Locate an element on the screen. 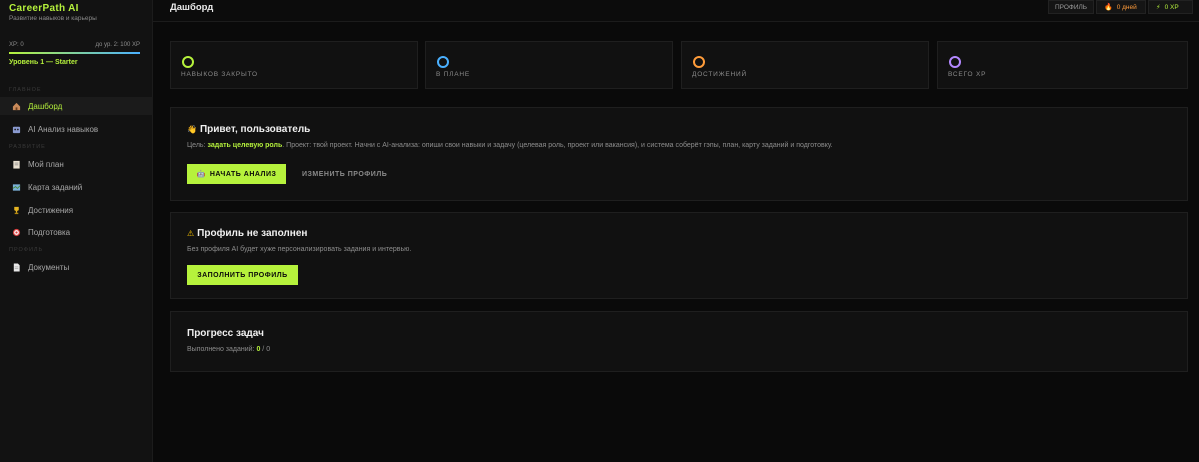 The height and width of the screenshot is (462, 1199). profile-button: ПРОФИЛЬ is located at coordinates (1071, 7).